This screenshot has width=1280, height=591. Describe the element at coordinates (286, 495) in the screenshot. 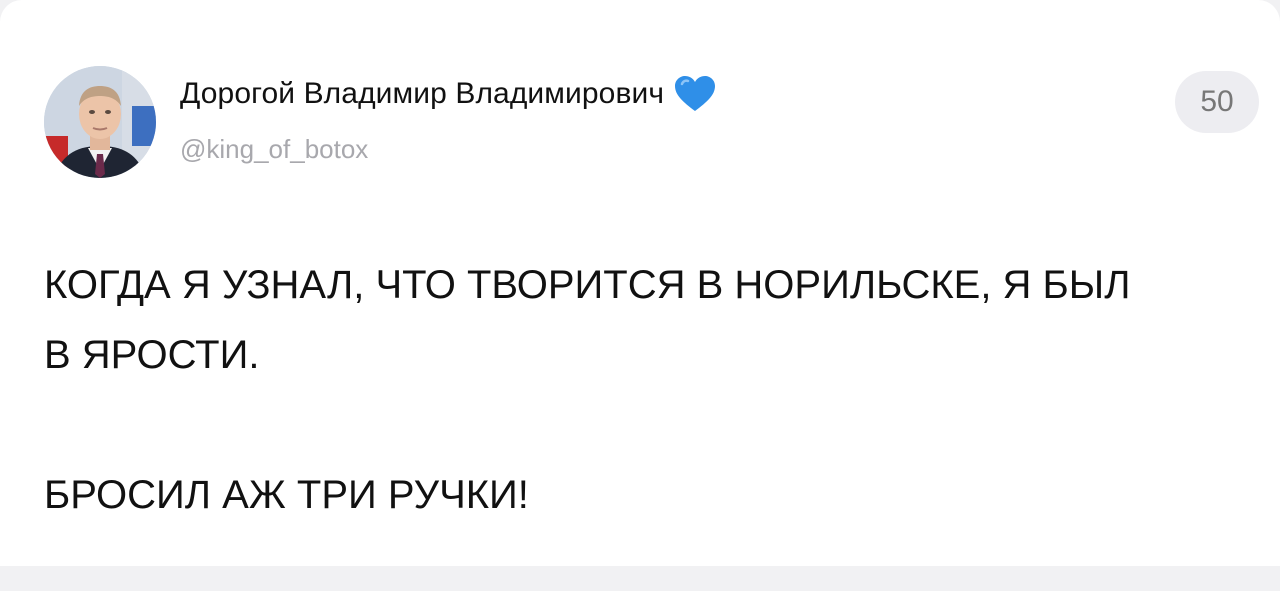

I see `post-text-line: БРОСИЛ АЖ ТРИ РУЧКИ!` at that location.